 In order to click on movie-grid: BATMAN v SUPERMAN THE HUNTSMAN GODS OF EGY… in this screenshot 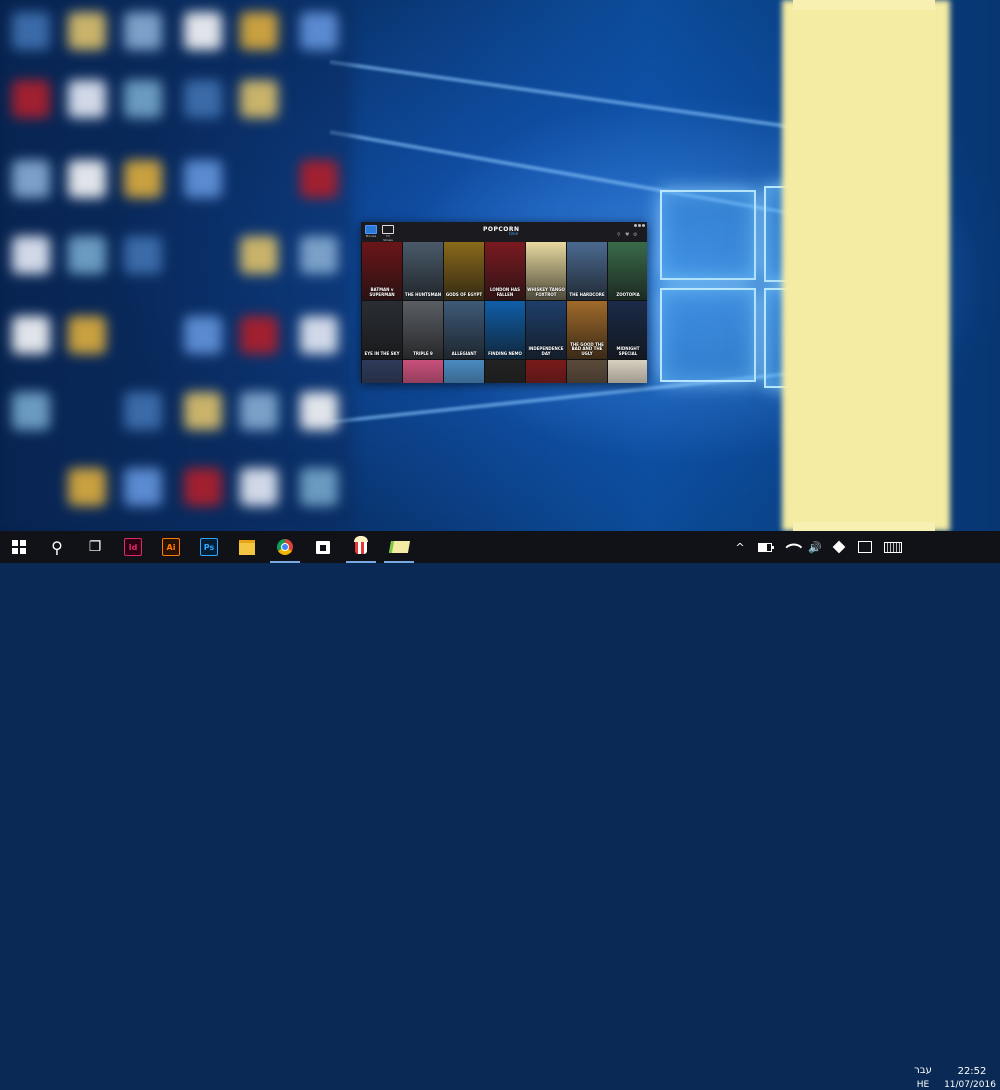, I will do `click(504, 312)`.